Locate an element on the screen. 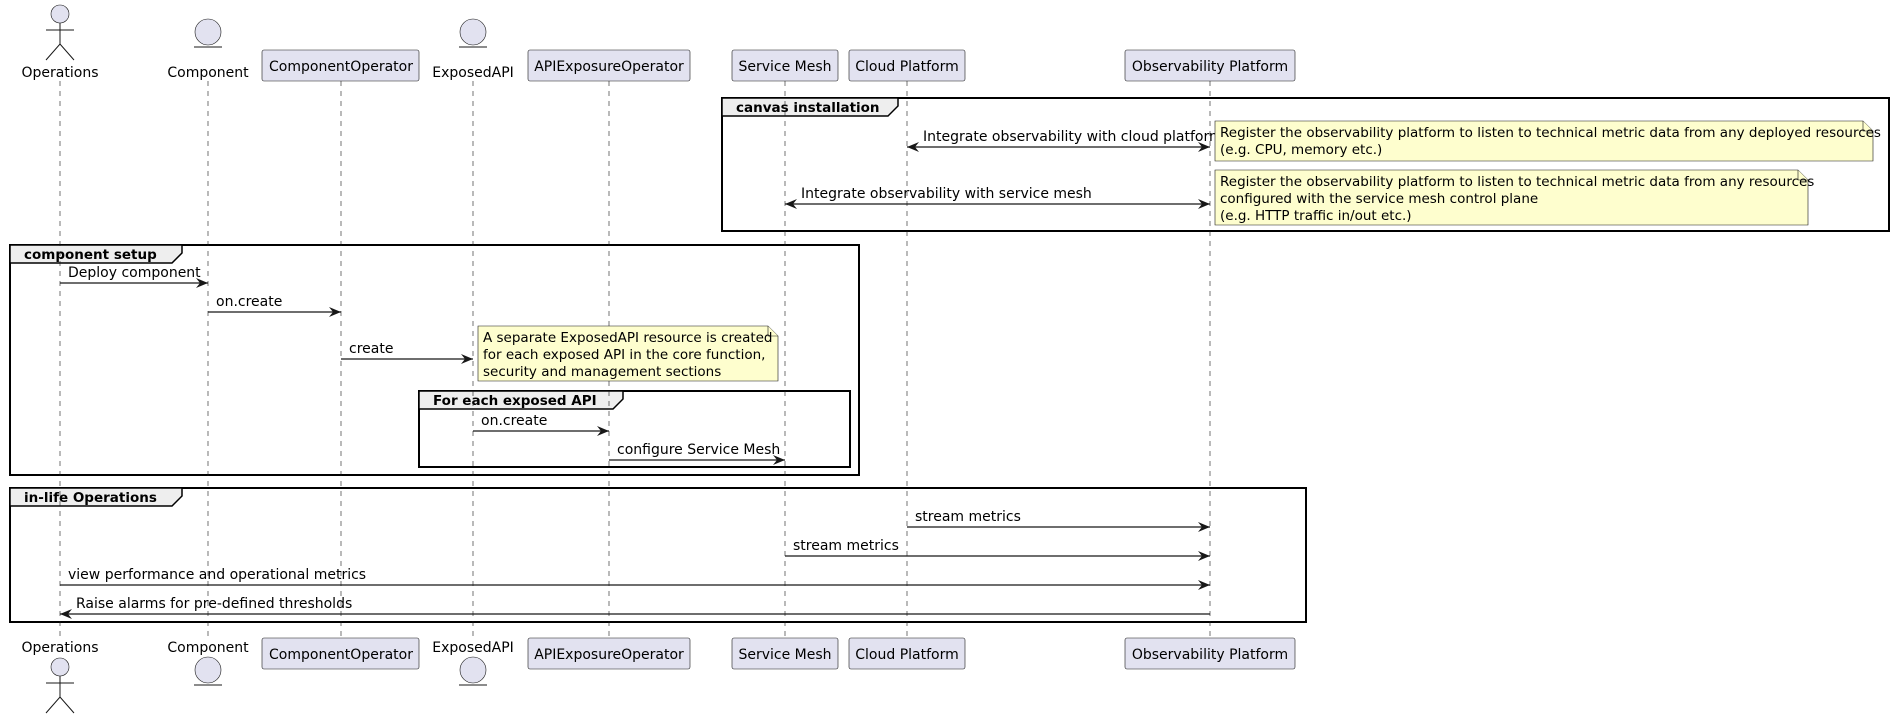 The height and width of the screenshot is (719, 1894). note-text: (e.g. HTTP traffic in/out etc.) is located at coordinates (1316, 216).